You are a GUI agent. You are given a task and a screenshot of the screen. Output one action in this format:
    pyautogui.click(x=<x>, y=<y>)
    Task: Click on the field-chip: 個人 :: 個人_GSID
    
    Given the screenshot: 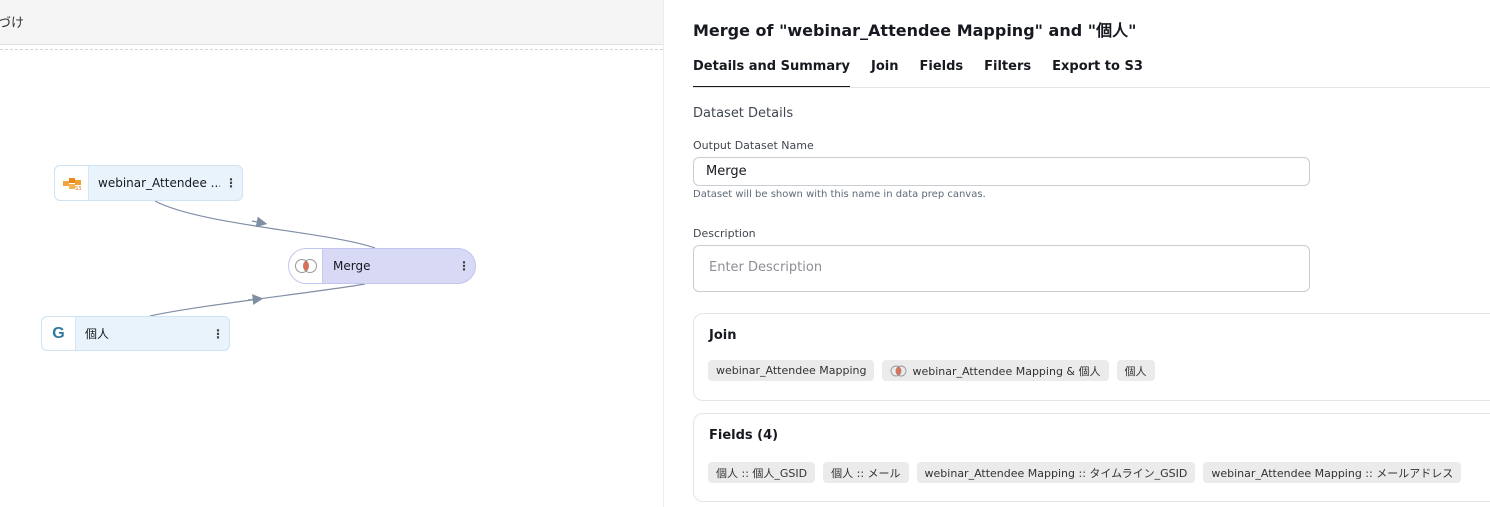 What is the action you would take?
    pyautogui.click(x=762, y=472)
    